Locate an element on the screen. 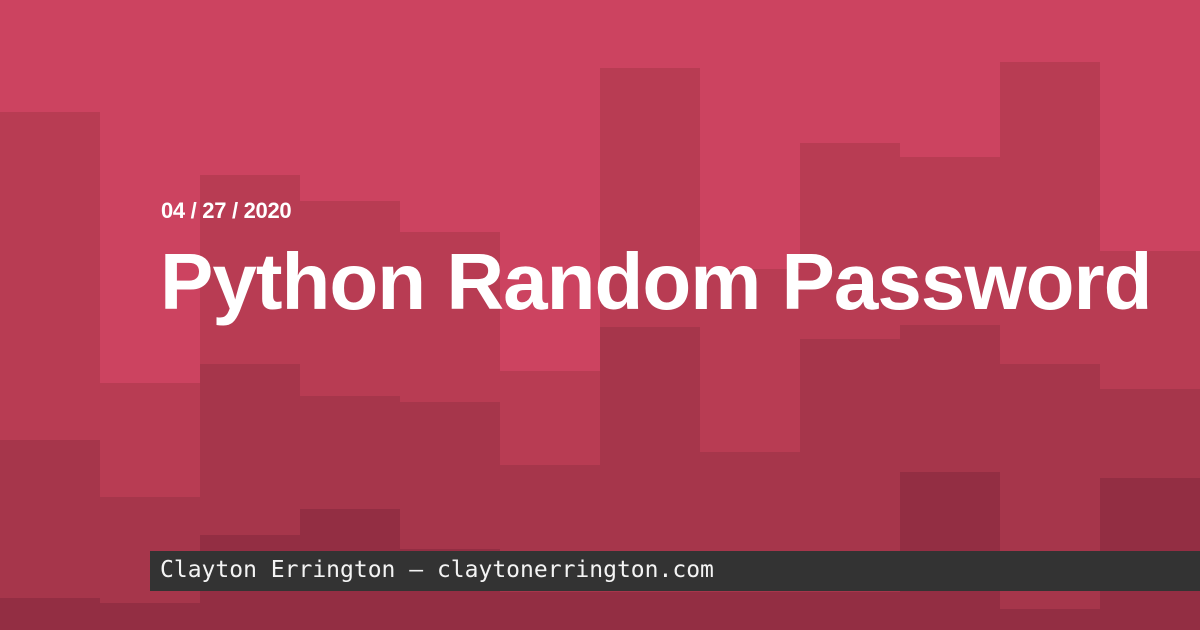 Image resolution: width=1200 pixels, height=630 pixels. post-date: 04 / 27 / 2020 is located at coordinates (226, 210).